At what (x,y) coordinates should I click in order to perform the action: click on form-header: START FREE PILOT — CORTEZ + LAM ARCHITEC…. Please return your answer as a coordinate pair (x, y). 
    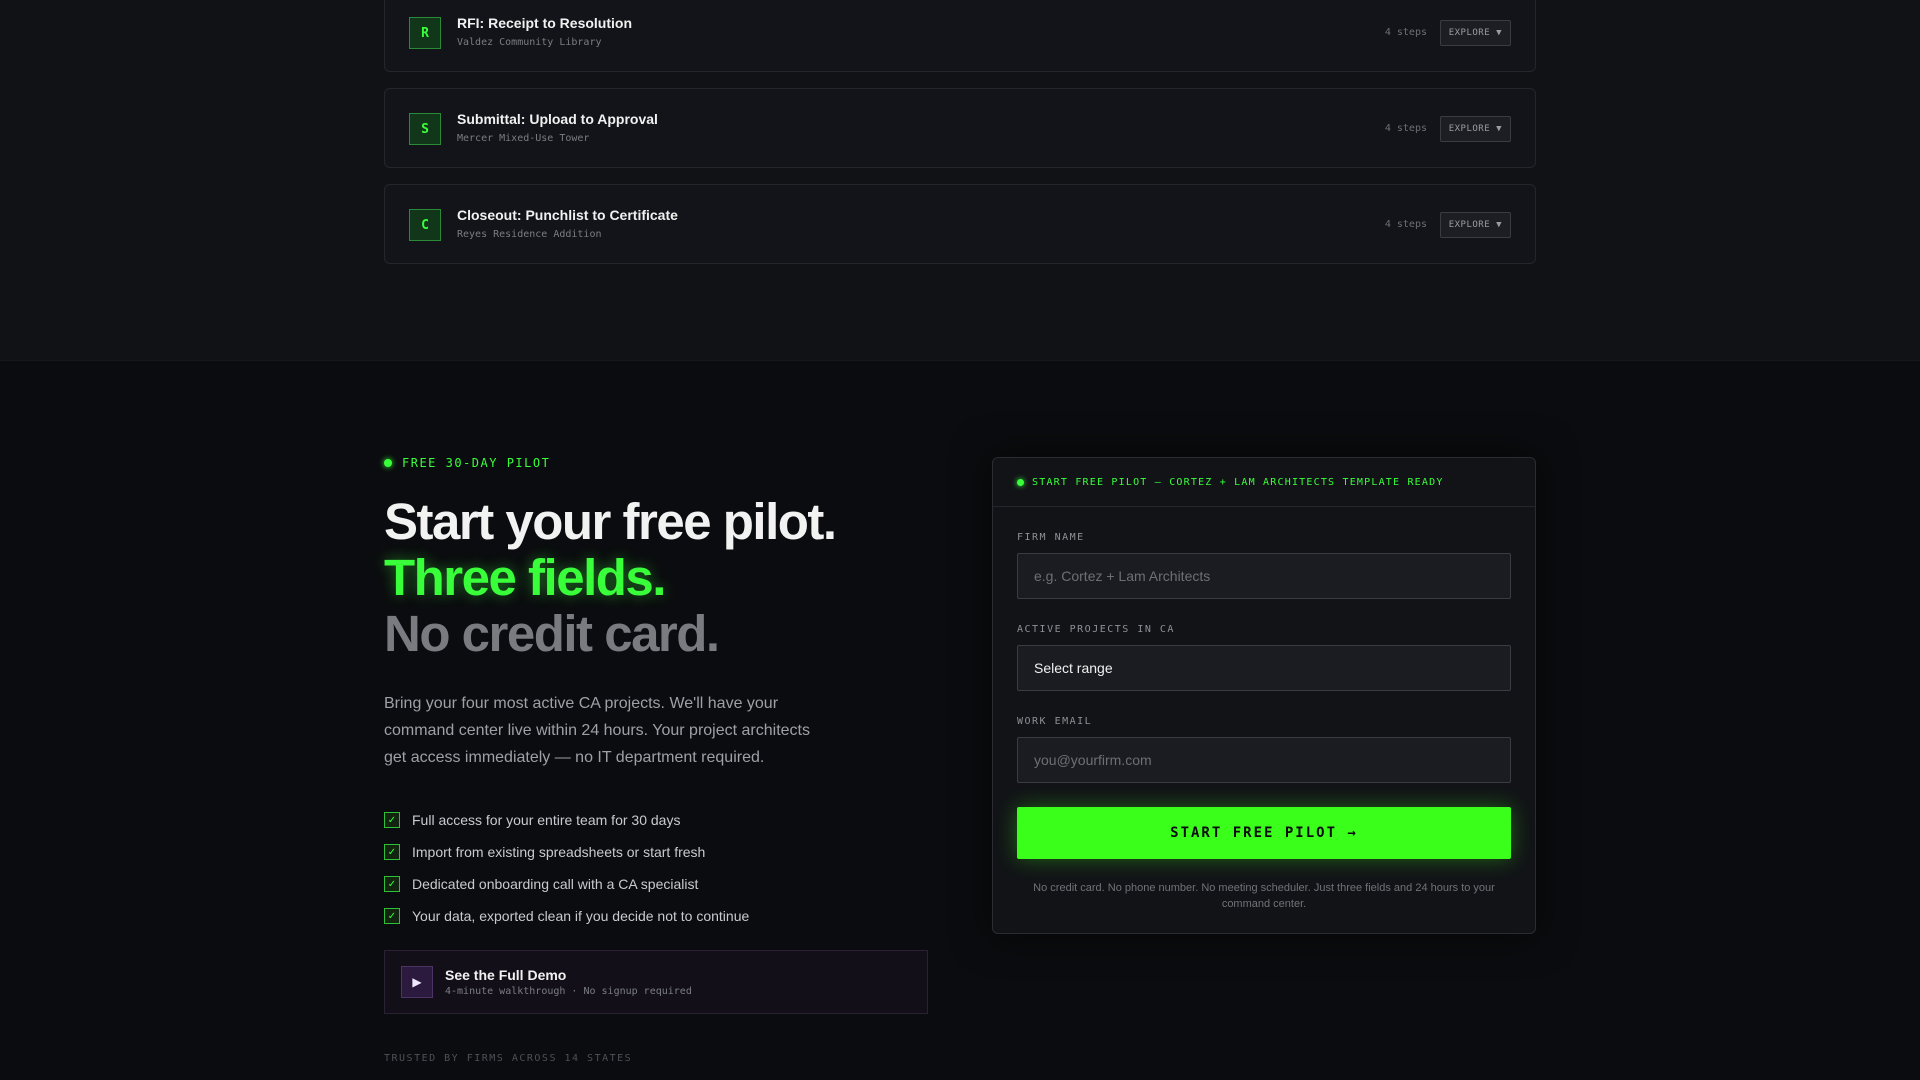
    Looking at the image, I should click on (1264, 482).